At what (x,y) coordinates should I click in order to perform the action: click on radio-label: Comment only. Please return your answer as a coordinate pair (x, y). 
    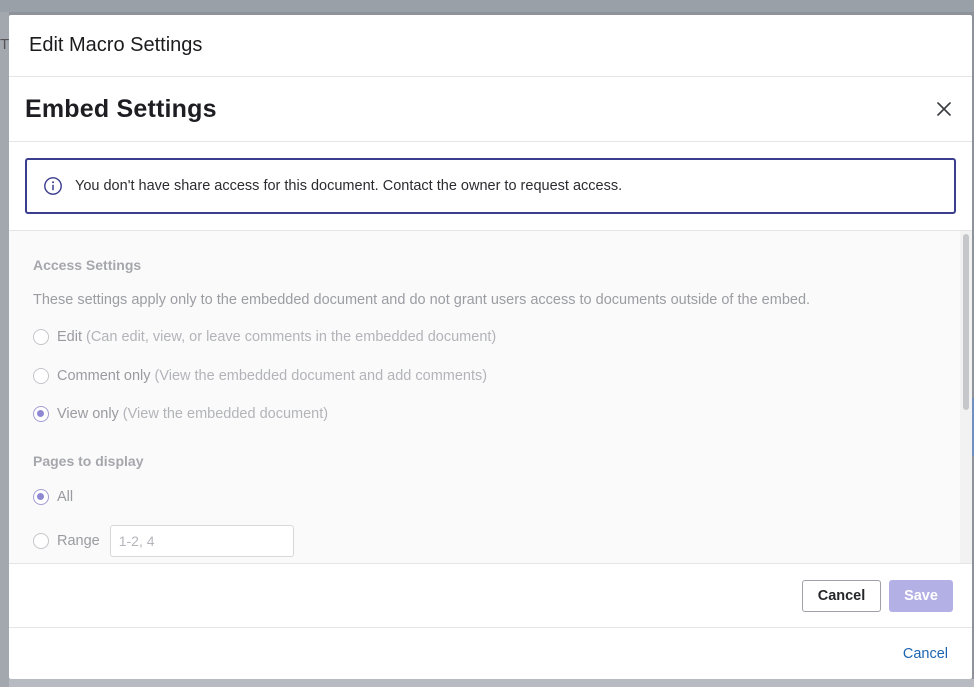
    Looking at the image, I should click on (104, 376).